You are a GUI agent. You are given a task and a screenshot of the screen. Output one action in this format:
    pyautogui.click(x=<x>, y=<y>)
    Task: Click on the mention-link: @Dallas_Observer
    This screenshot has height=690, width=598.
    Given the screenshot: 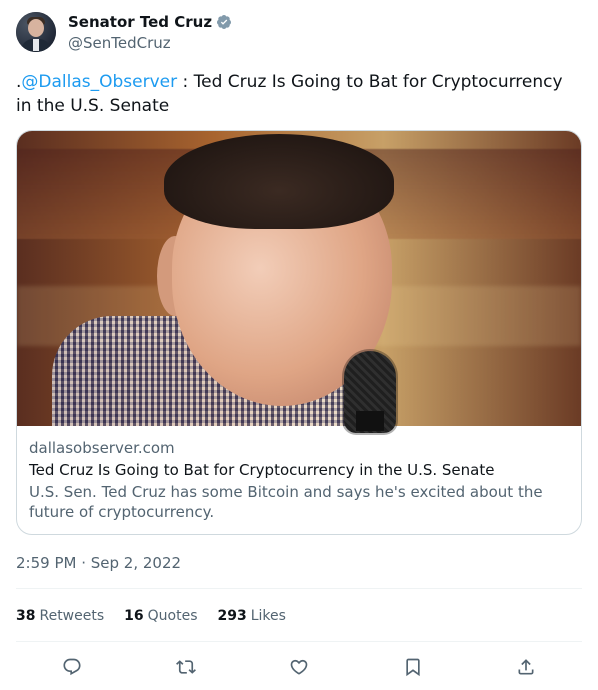 What is the action you would take?
    pyautogui.click(x=99, y=82)
    